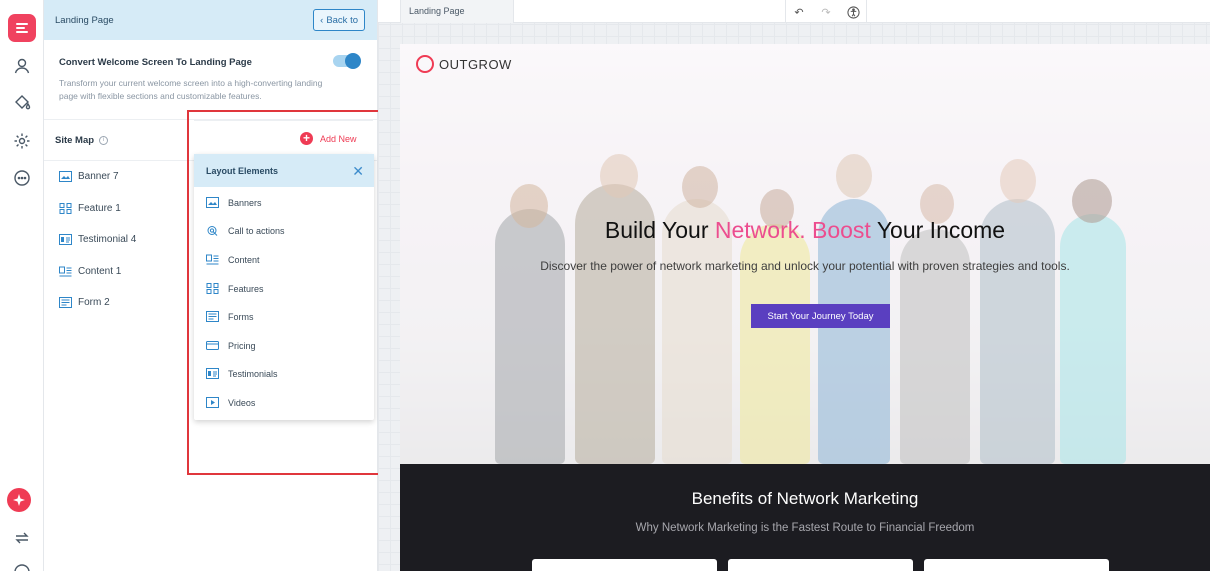 Image resolution: width=1210 pixels, height=571 pixels. Describe the element at coordinates (306, 138) in the screenshot. I see `plus-icon: +` at that location.